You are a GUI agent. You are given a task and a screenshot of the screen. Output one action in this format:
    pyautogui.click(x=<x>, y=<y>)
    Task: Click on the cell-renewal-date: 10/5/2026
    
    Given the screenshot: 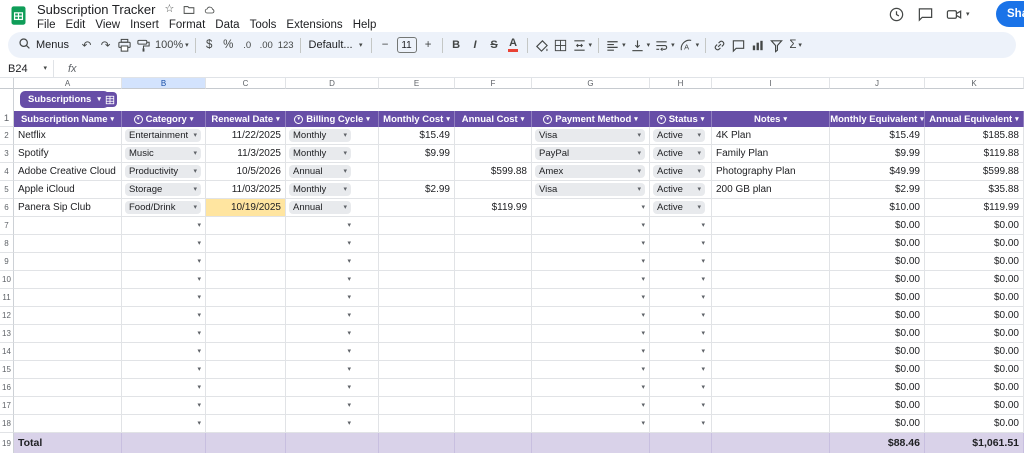 What is the action you would take?
    pyautogui.click(x=246, y=172)
    